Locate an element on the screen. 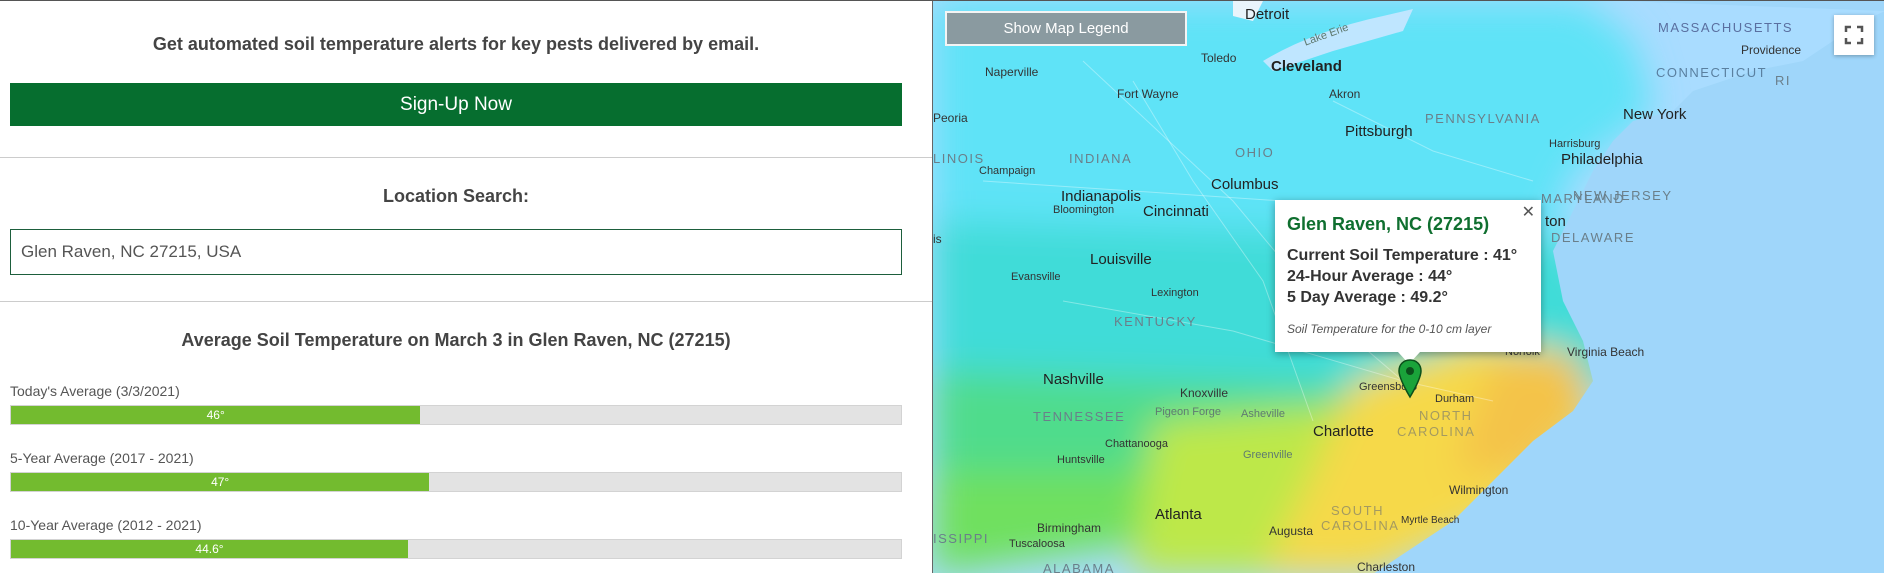 This screenshot has height=573, width=1884. map-label-fort-wayne: Fort Wayne is located at coordinates (1148, 94).